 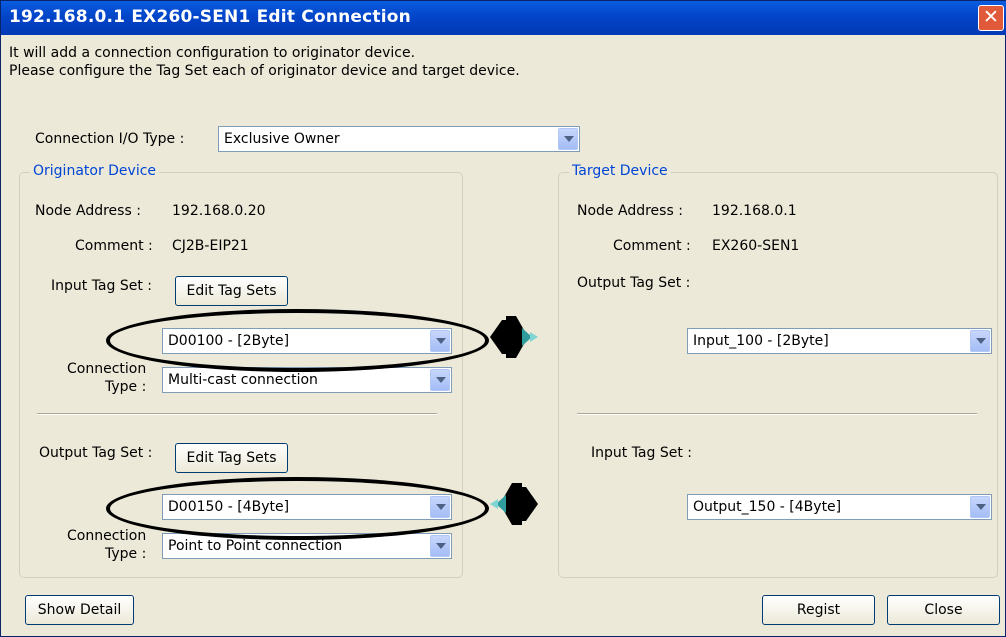 I want to click on originator-node-address: 192.168.0.20, so click(x=219, y=211).